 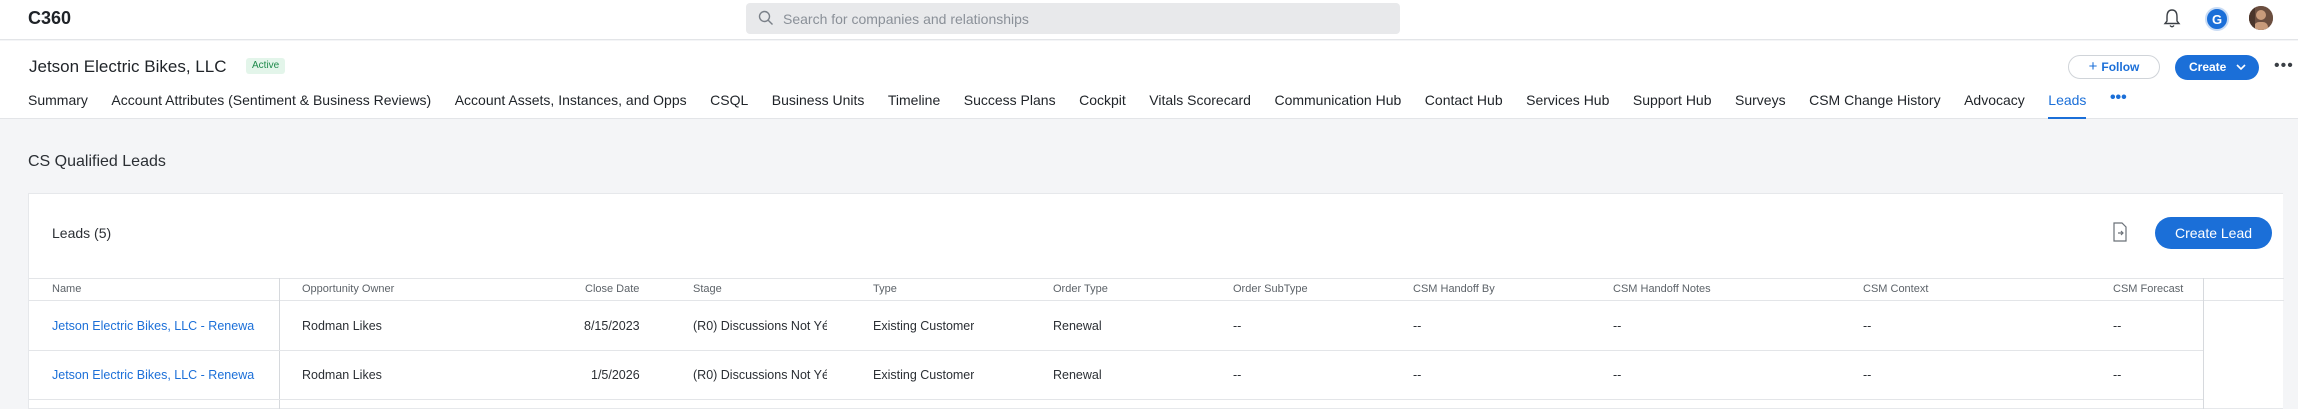 I want to click on section-title: CS Qualified Leads, so click(x=97, y=161).